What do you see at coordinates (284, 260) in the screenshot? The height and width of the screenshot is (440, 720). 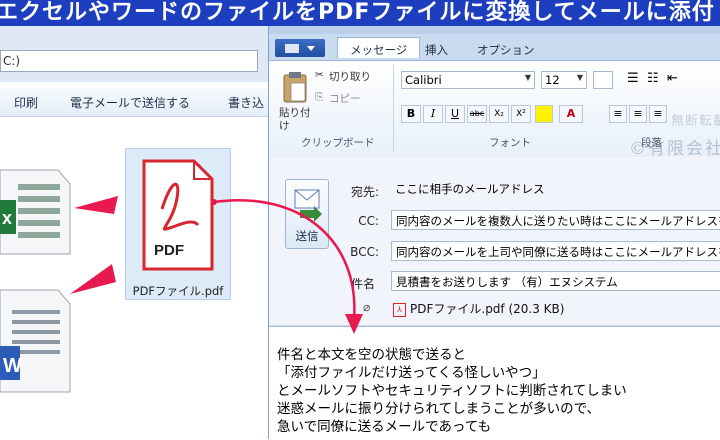 I see `arrow-pdf-to-mail` at bounding box center [284, 260].